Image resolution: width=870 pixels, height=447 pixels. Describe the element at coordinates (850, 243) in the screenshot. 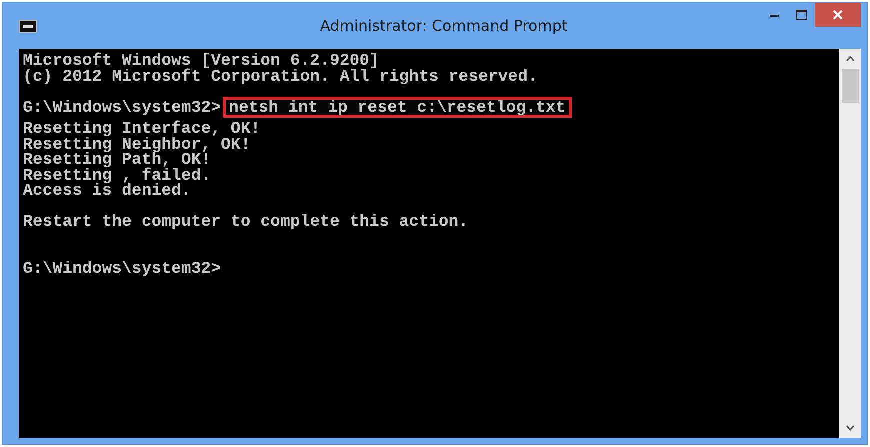

I see `scrollbar` at that location.